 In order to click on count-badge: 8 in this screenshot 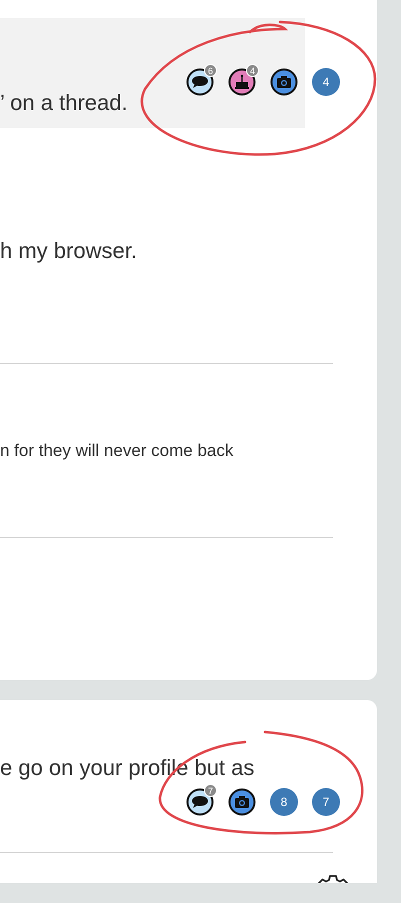, I will do `click(284, 802)`.